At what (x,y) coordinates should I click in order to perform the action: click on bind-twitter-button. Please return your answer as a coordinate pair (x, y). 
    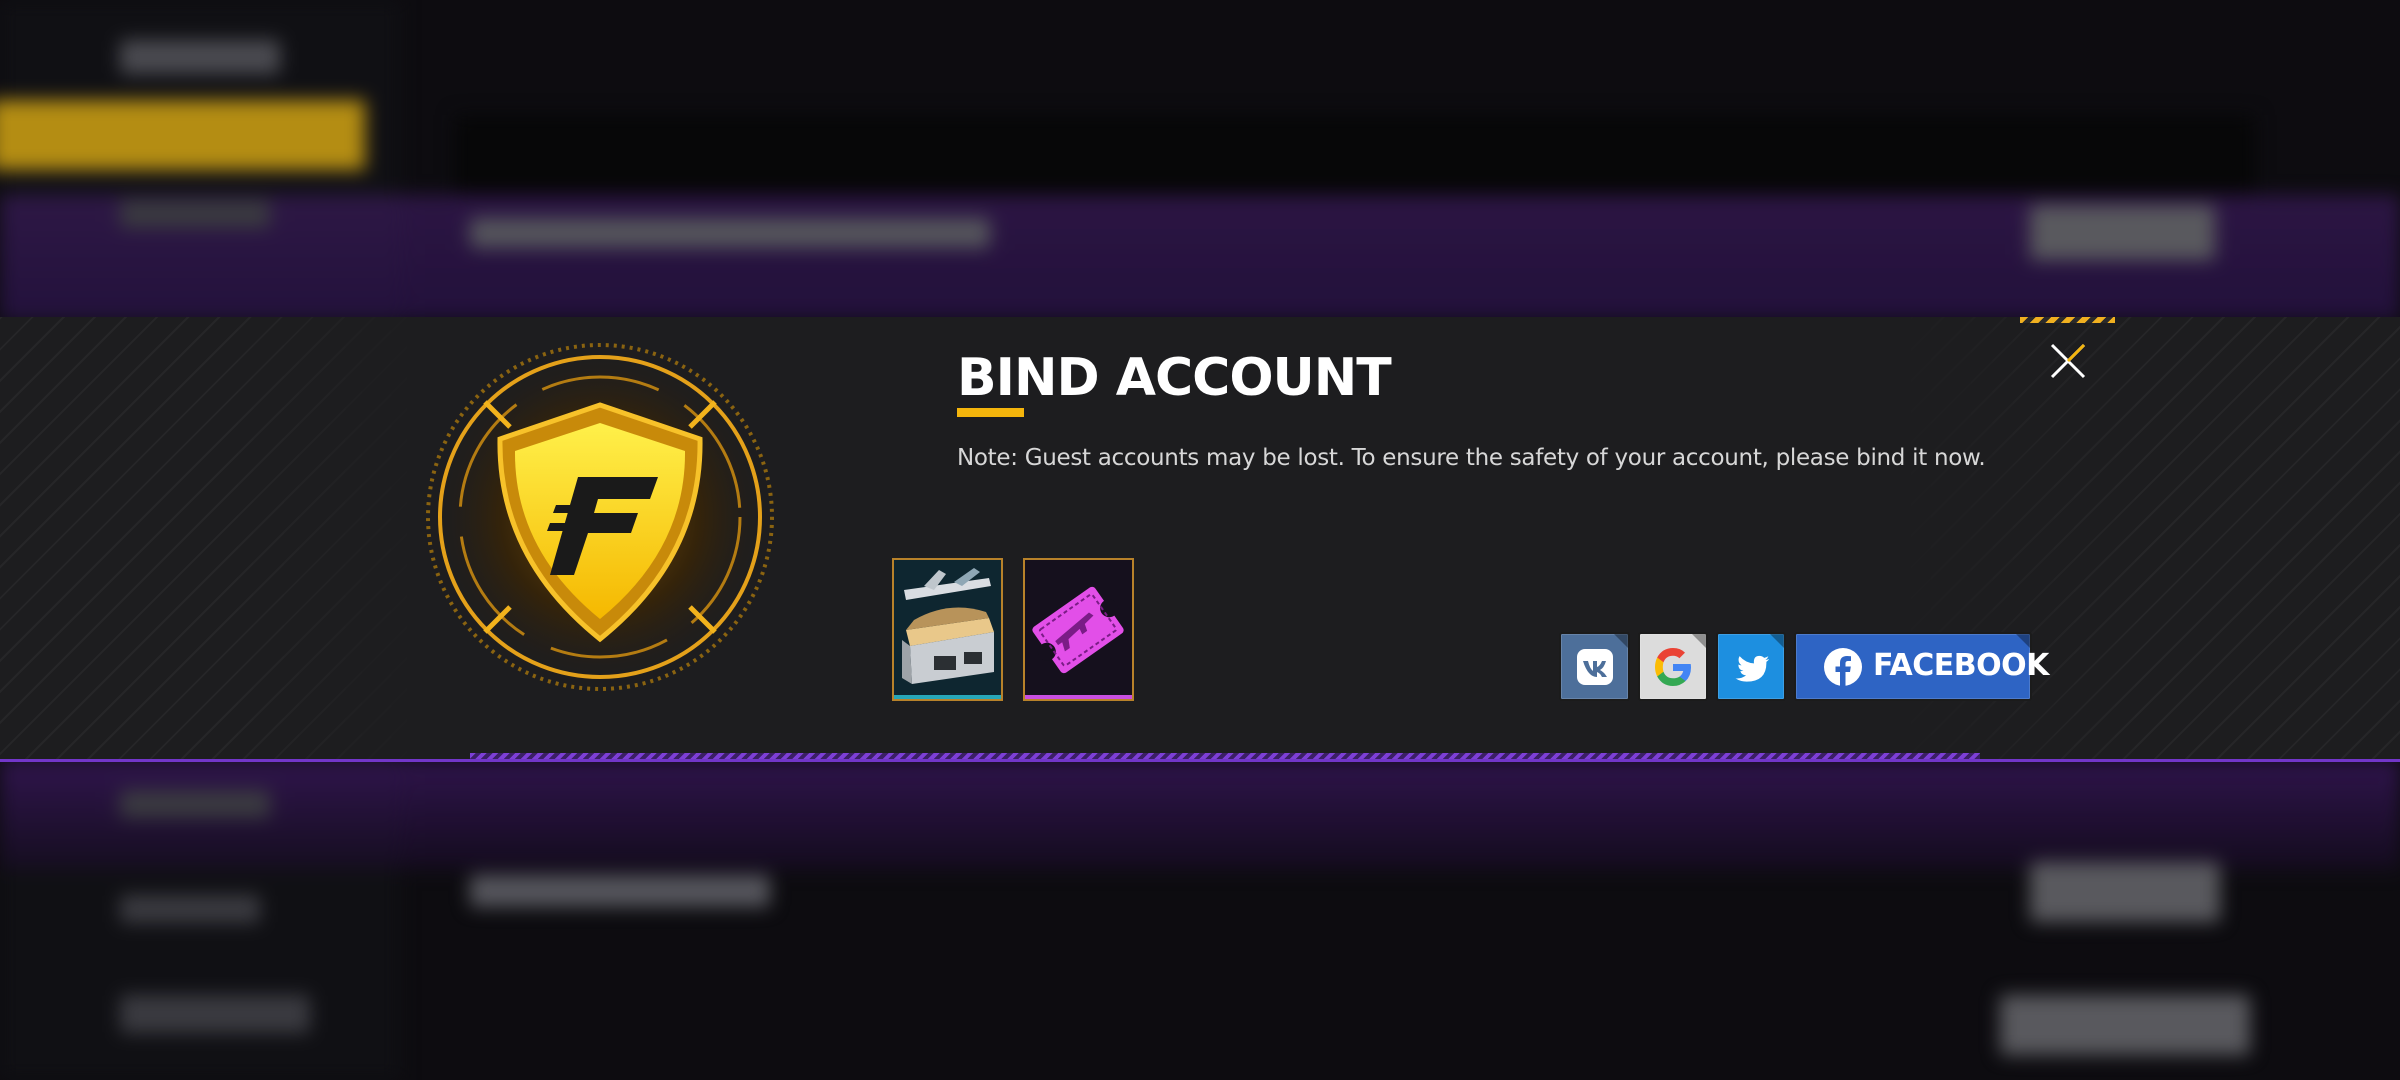
    Looking at the image, I should click on (1751, 666).